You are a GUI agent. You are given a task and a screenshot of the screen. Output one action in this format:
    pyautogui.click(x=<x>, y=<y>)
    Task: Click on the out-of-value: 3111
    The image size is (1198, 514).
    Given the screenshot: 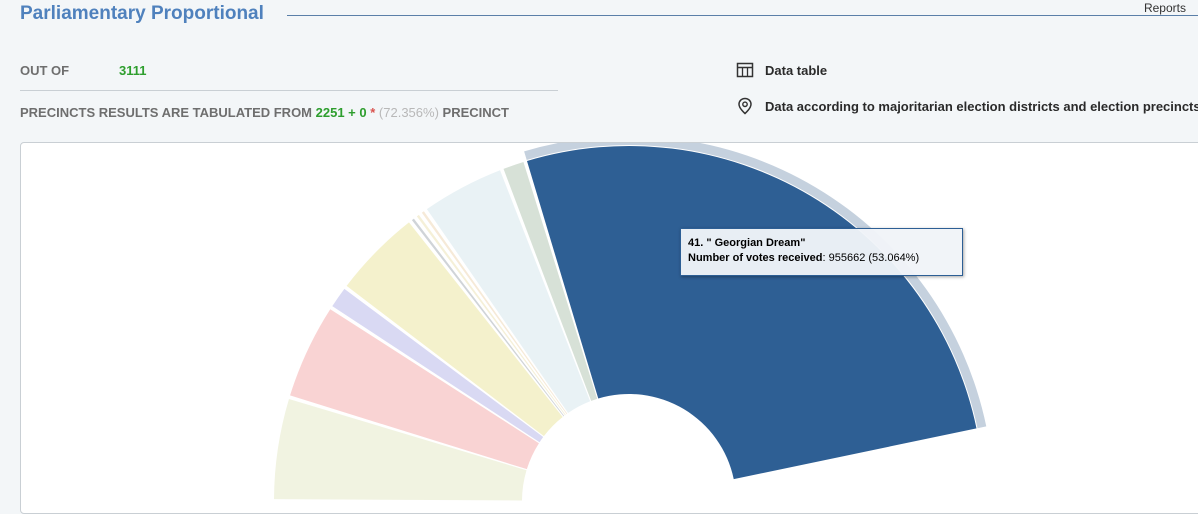 What is the action you would take?
    pyautogui.click(x=133, y=70)
    